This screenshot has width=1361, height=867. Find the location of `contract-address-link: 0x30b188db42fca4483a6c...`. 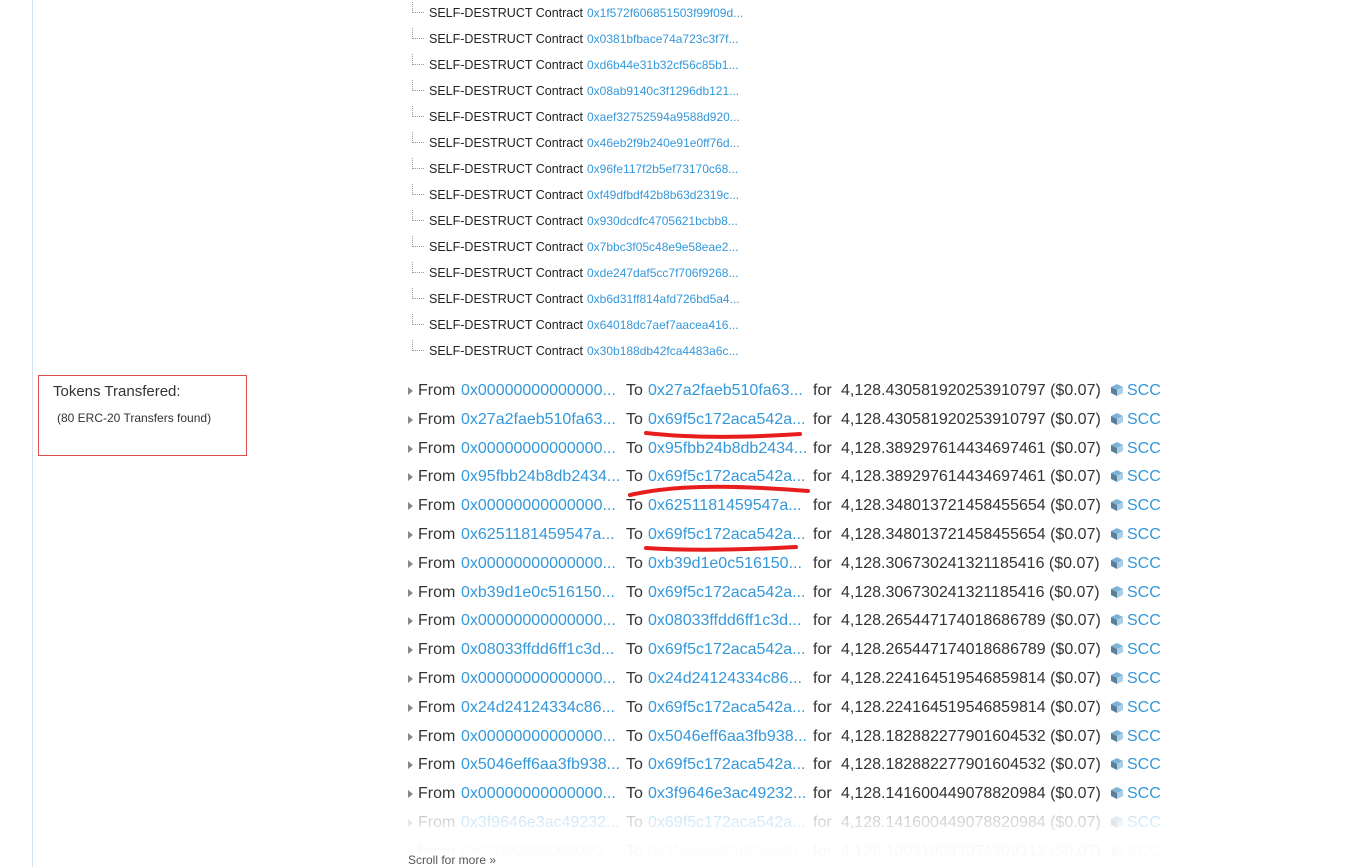

contract-address-link: 0x30b188db42fca4483a6c... is located at coordinates (662, 351).